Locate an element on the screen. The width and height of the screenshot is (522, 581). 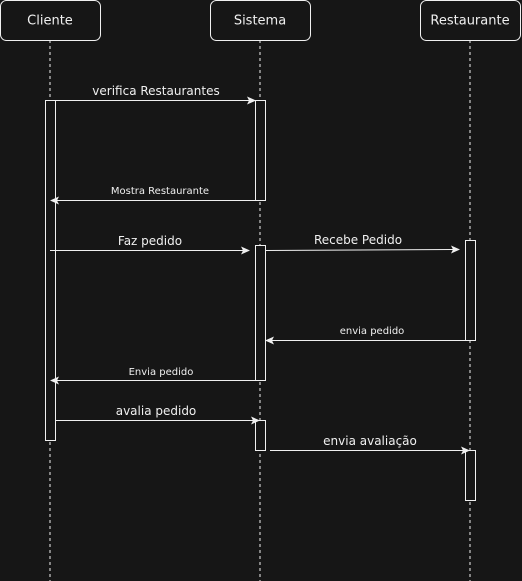
message-label: envia pedido is located at coordinates (372, 331).